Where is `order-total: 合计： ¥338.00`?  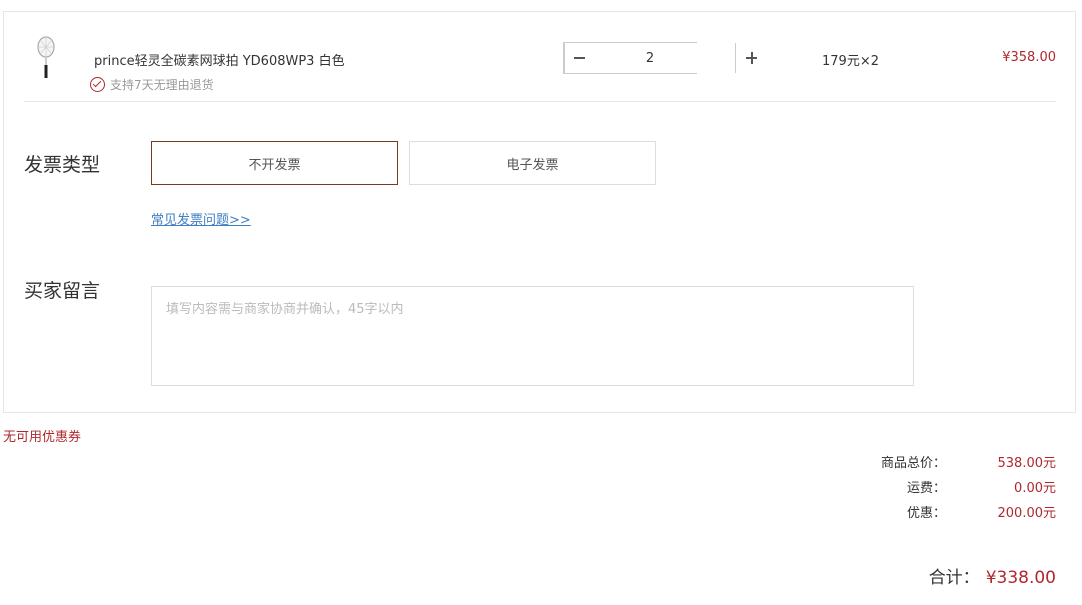
order-total: 合计： ¥338.00 is located at coordinates (992, 575).